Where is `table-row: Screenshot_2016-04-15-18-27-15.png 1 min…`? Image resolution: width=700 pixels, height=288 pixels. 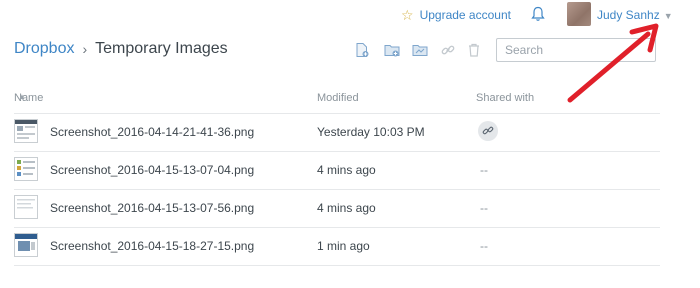 table-row: Screenshot_2016-04-15-18-27-15.png 1 min… is located at coordinates (337, 246).